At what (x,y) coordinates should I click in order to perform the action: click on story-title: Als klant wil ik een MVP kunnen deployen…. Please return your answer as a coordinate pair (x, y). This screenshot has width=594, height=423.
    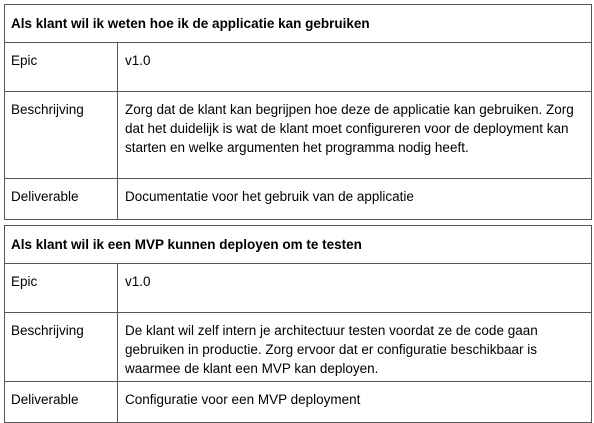
    Looking at the image, I should click on (298, 244).